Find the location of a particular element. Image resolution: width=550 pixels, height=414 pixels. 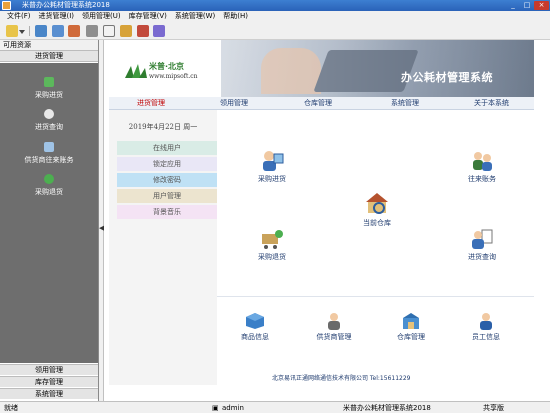

toolbar is located at coordinates (275, 31).